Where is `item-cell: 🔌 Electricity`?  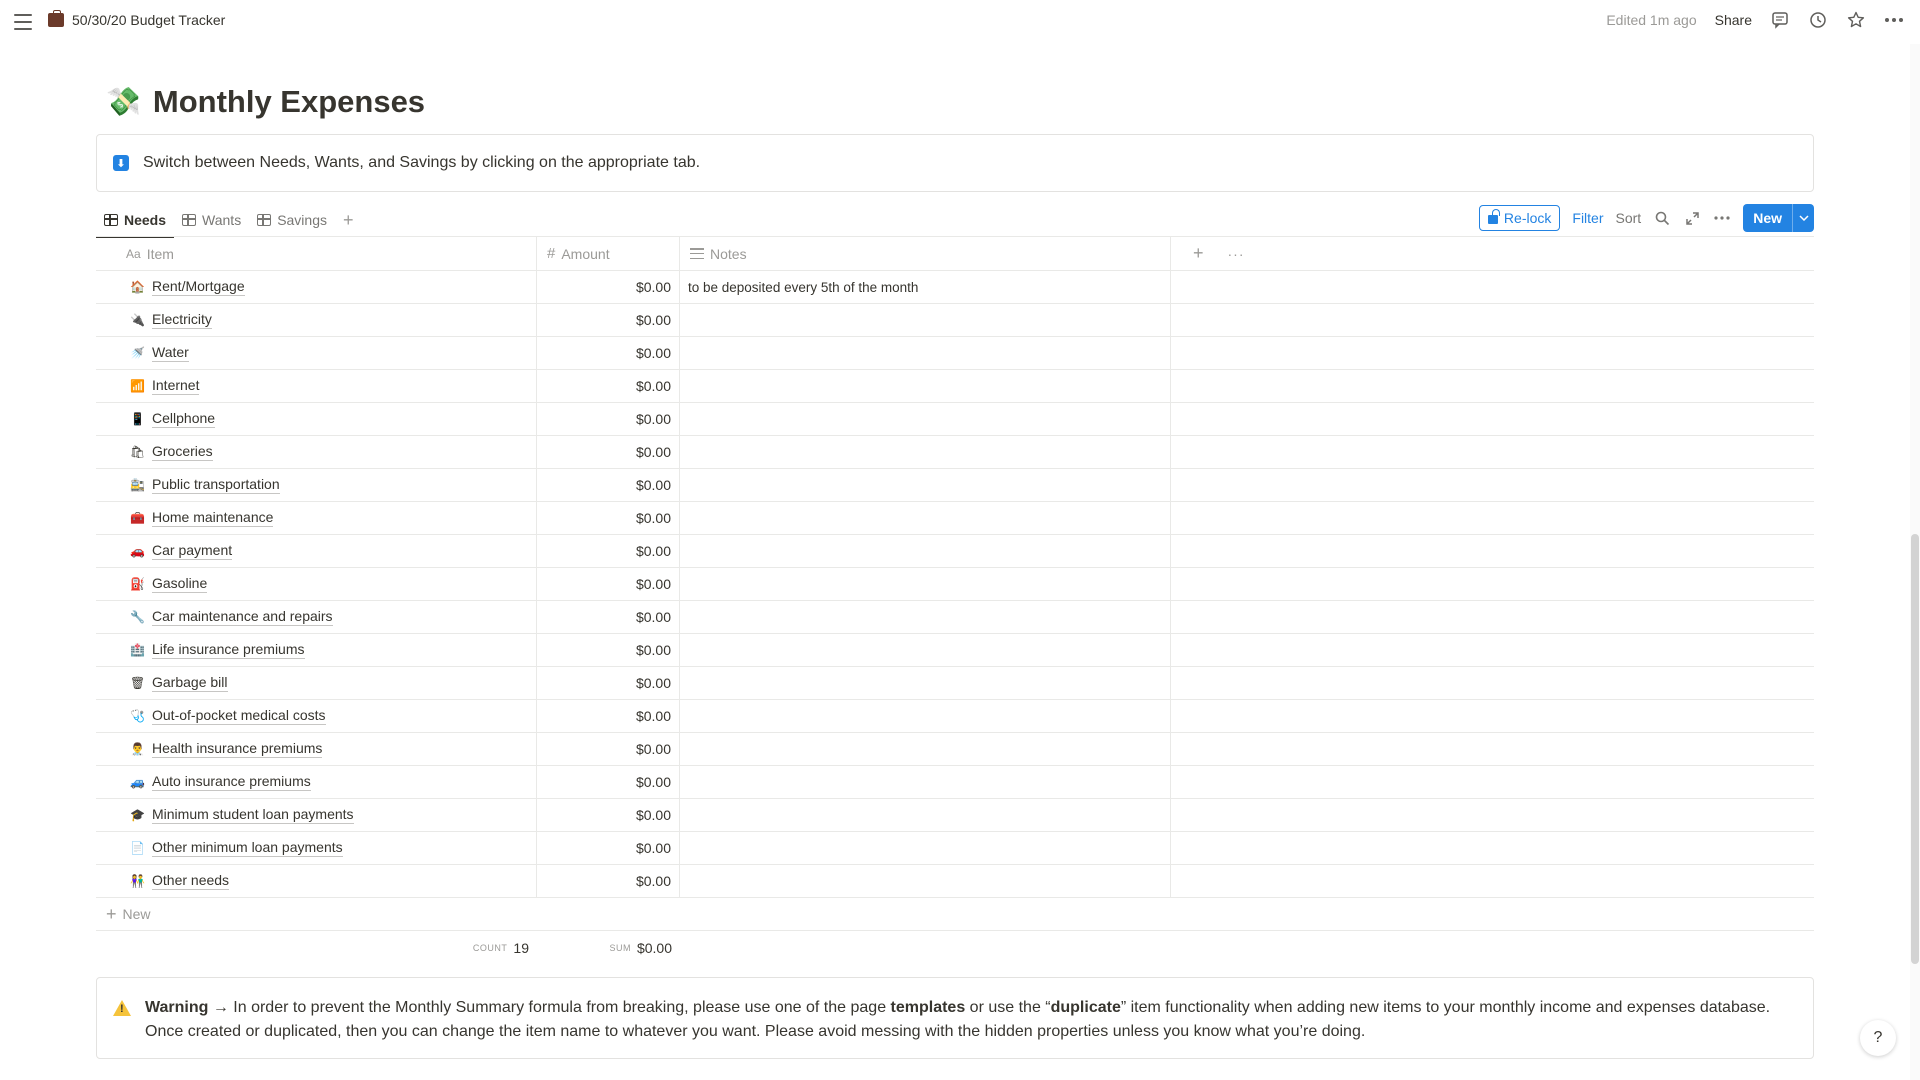
item-cell: 🔌 Electricity is located at coordinates (316, 320).